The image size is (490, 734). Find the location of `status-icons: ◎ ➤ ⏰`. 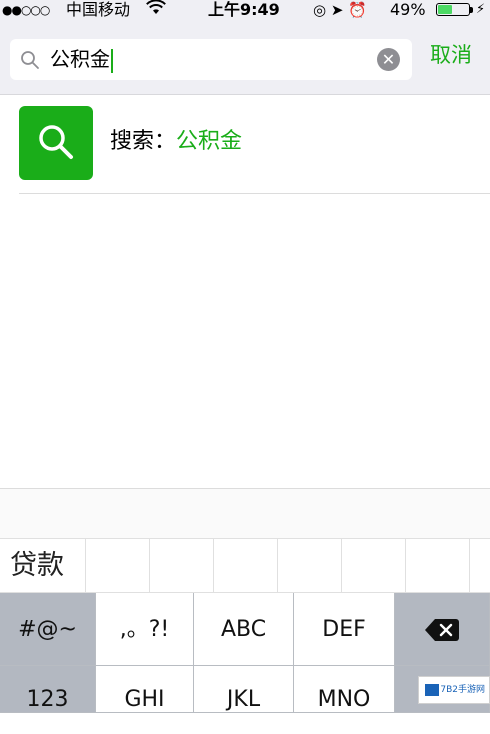

status-icons: ◎ ➤ ⏰ is located at coordinates (340, 10).